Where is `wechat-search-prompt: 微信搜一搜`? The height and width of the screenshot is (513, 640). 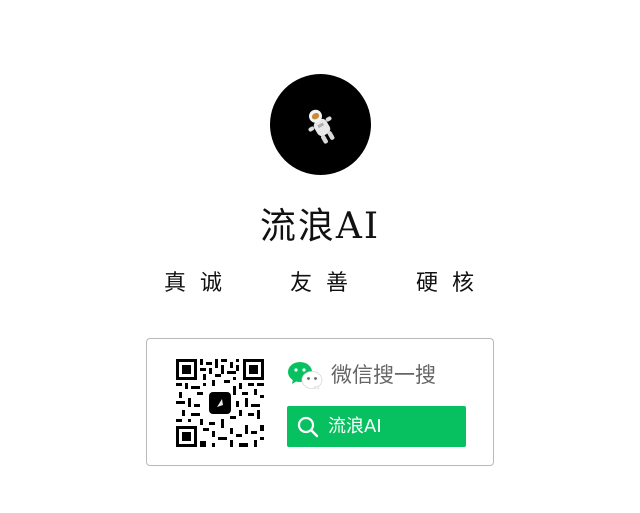 wechat-search-prompt: 微信搜一搜 is located at coordinates (383, 375).